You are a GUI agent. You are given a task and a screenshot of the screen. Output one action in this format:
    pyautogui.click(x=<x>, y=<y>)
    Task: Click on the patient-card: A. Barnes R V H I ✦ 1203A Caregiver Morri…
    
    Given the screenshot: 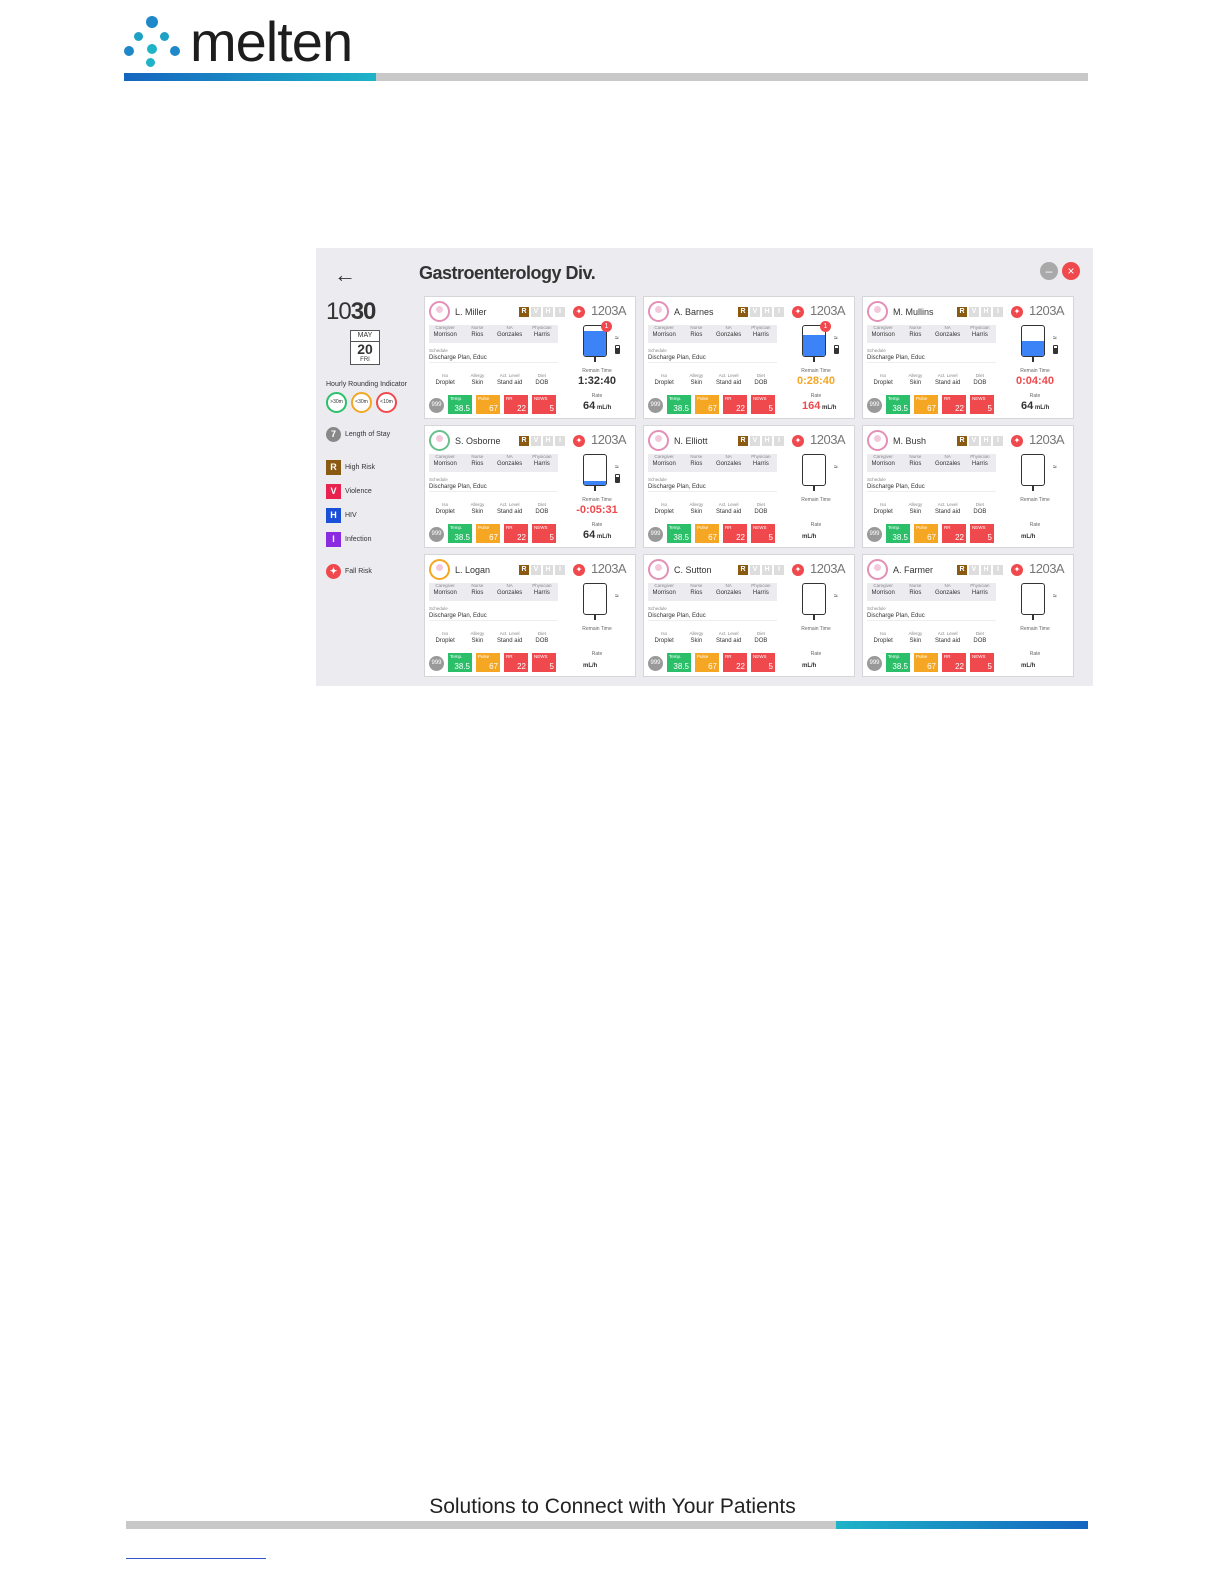 What is the action you would take?
    pyautogui.click(x=749, y=357)
    